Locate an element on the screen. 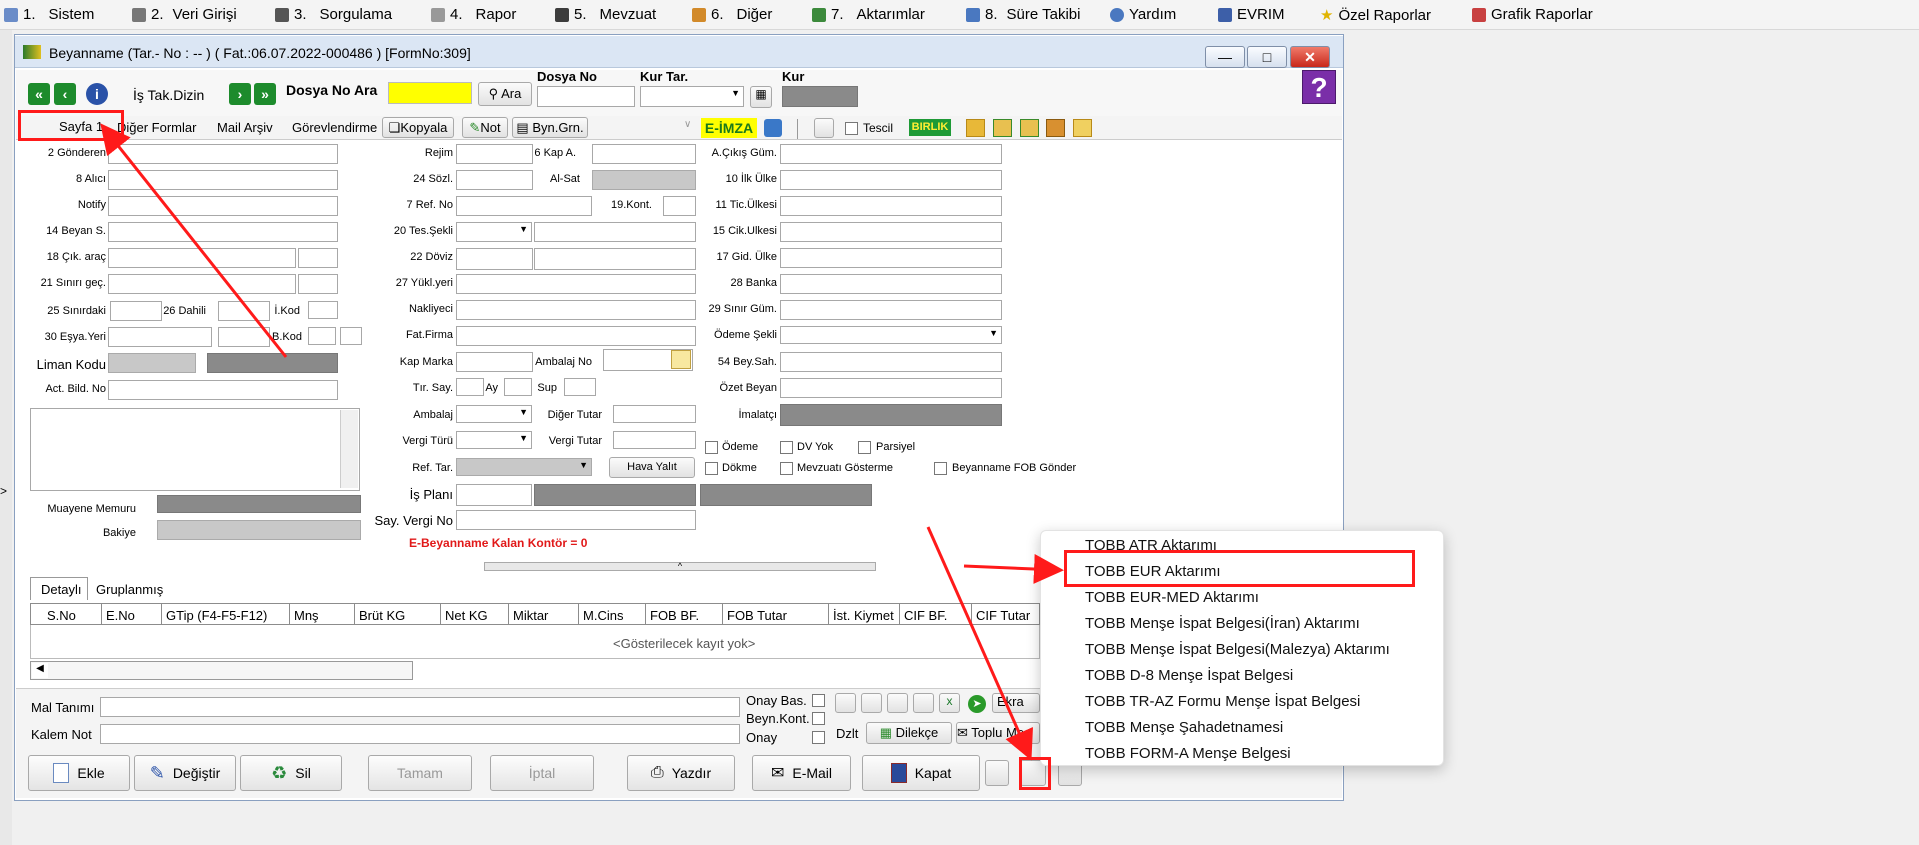  arrow-to-aktarim-icon is located at coordinates (979, 643).